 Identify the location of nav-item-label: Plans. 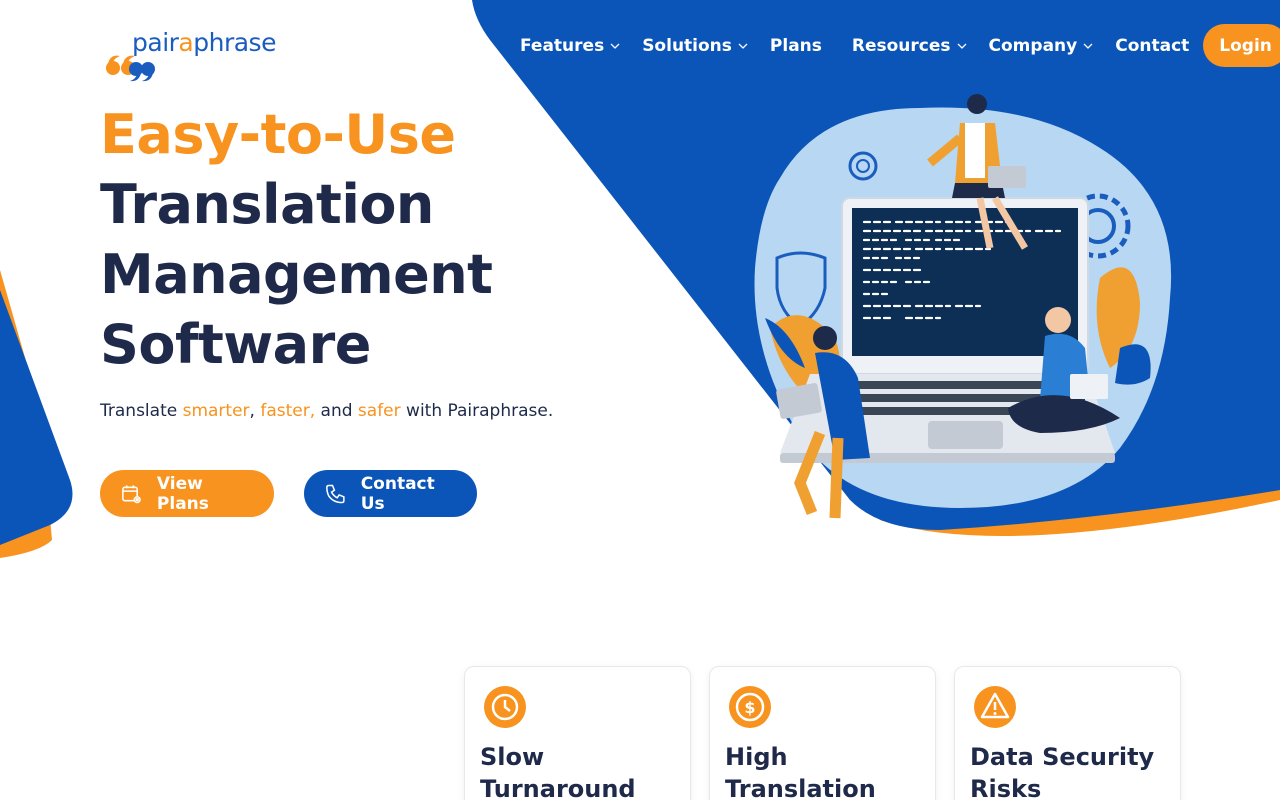
(795, 45).